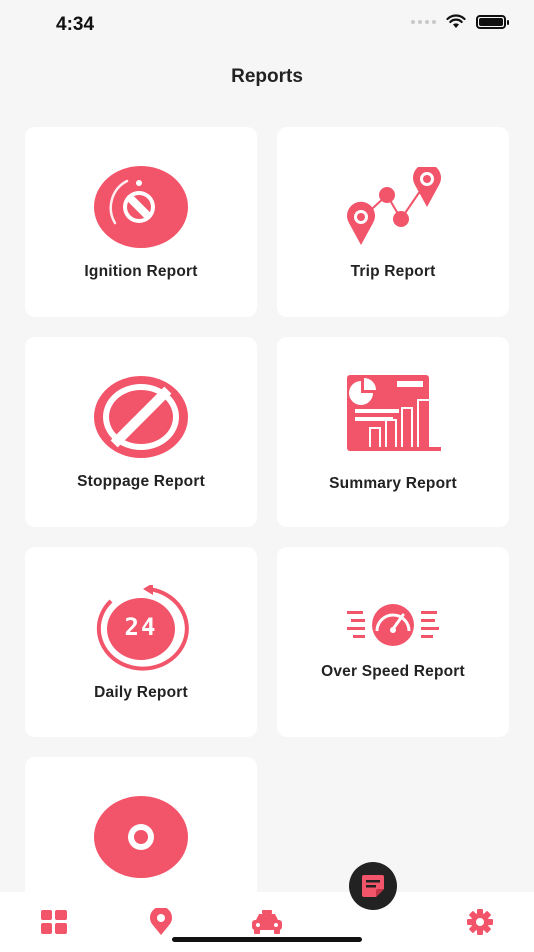 The height and width of the screenshot is (952, 534). I want to click on over-speed-report-card: Over Speed Report, so click(393, 642).